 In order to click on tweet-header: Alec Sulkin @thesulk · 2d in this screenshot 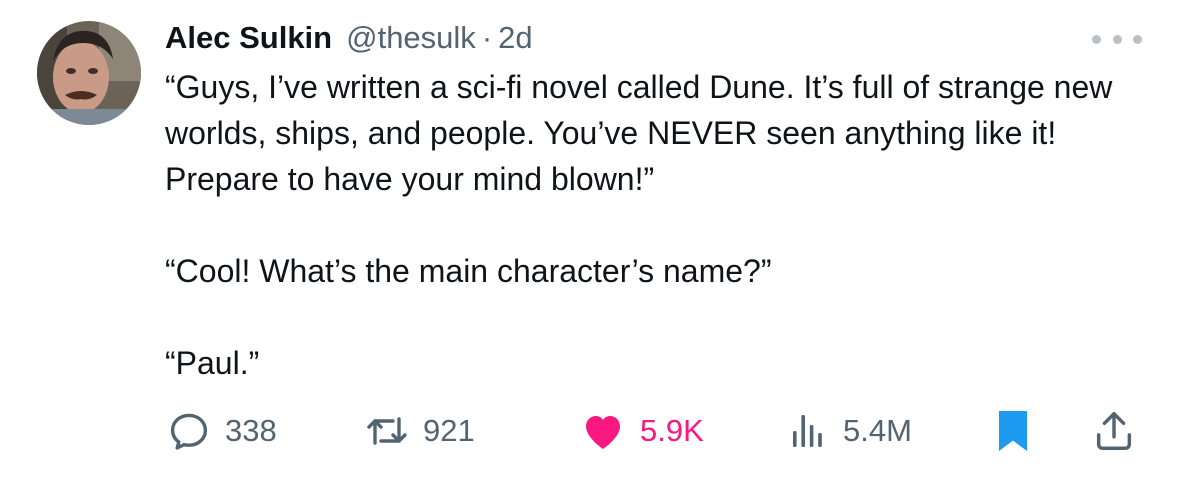, I will do `click(349, 38)`.